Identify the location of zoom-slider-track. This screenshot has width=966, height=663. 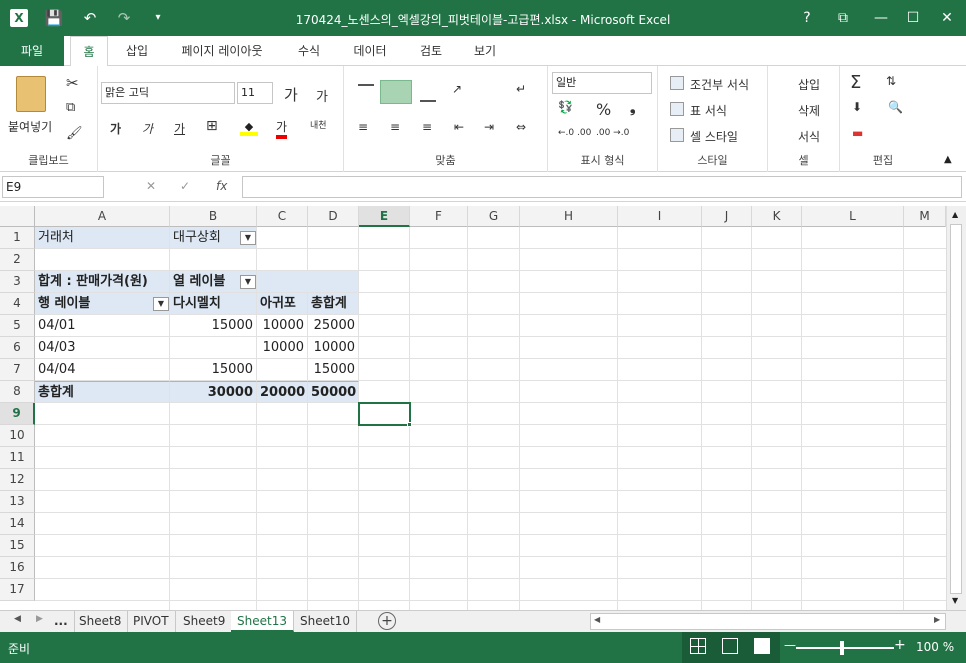
(845, 648).